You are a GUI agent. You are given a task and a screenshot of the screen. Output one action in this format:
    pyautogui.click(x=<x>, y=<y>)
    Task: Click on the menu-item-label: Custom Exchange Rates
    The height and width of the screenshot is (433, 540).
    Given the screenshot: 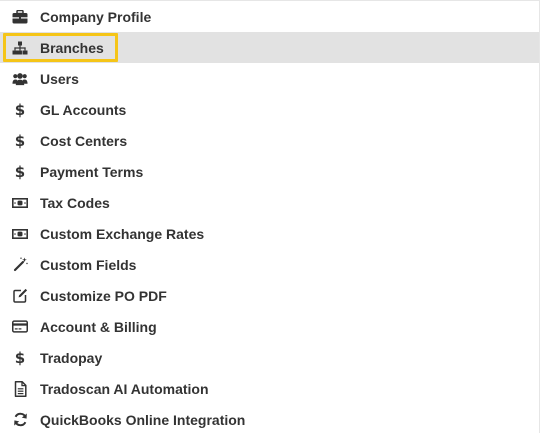 What is the action you would take?
    pyautogui.click(x=122, y=233)
    